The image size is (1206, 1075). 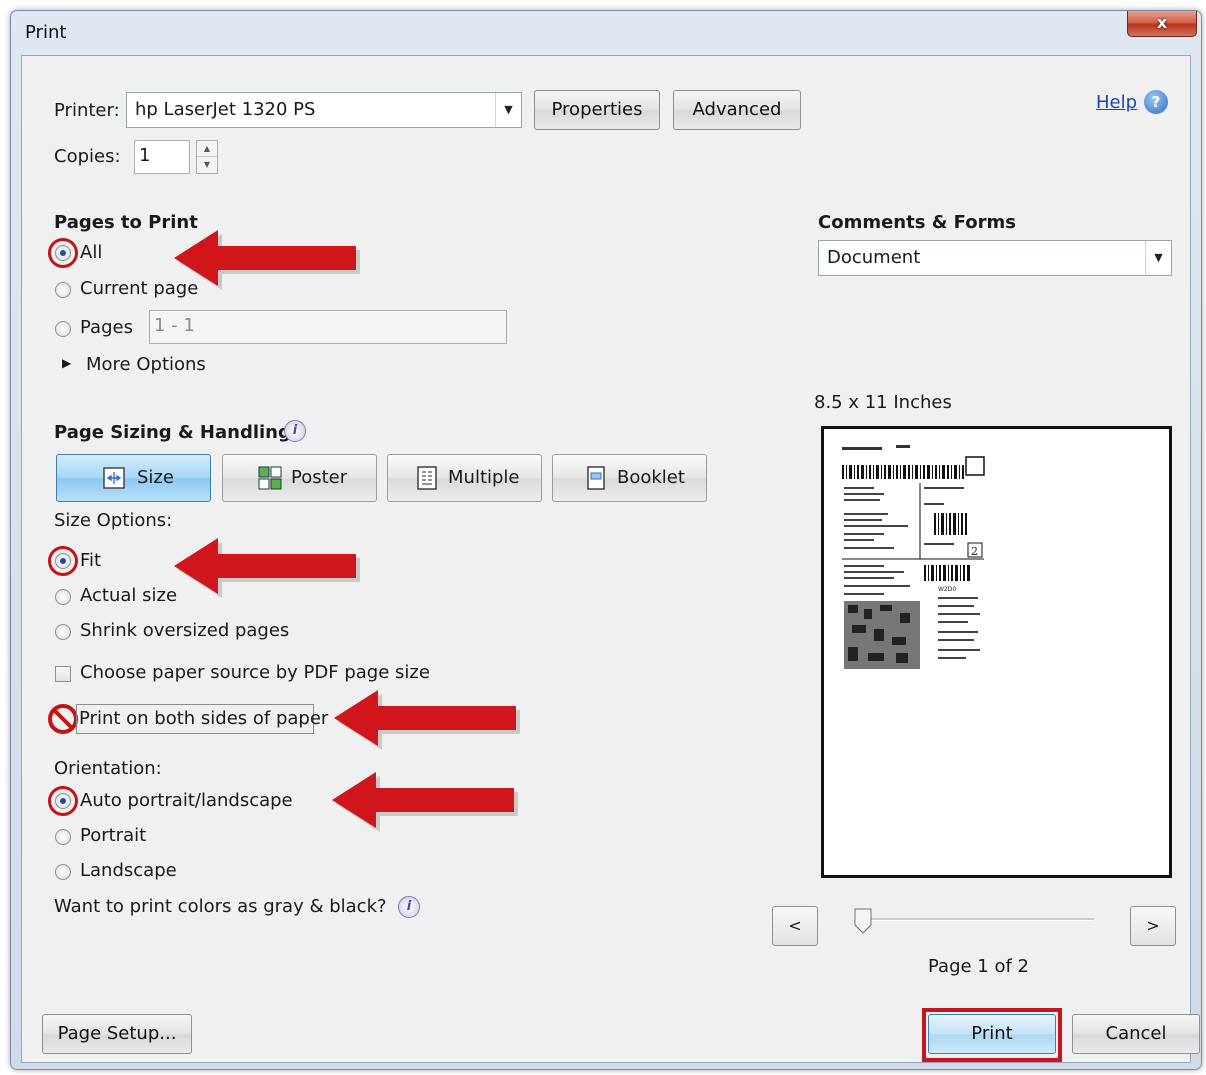 I want to click on shipping-label-thumbnail: 2 W2D0, so click(x=915, y=558).